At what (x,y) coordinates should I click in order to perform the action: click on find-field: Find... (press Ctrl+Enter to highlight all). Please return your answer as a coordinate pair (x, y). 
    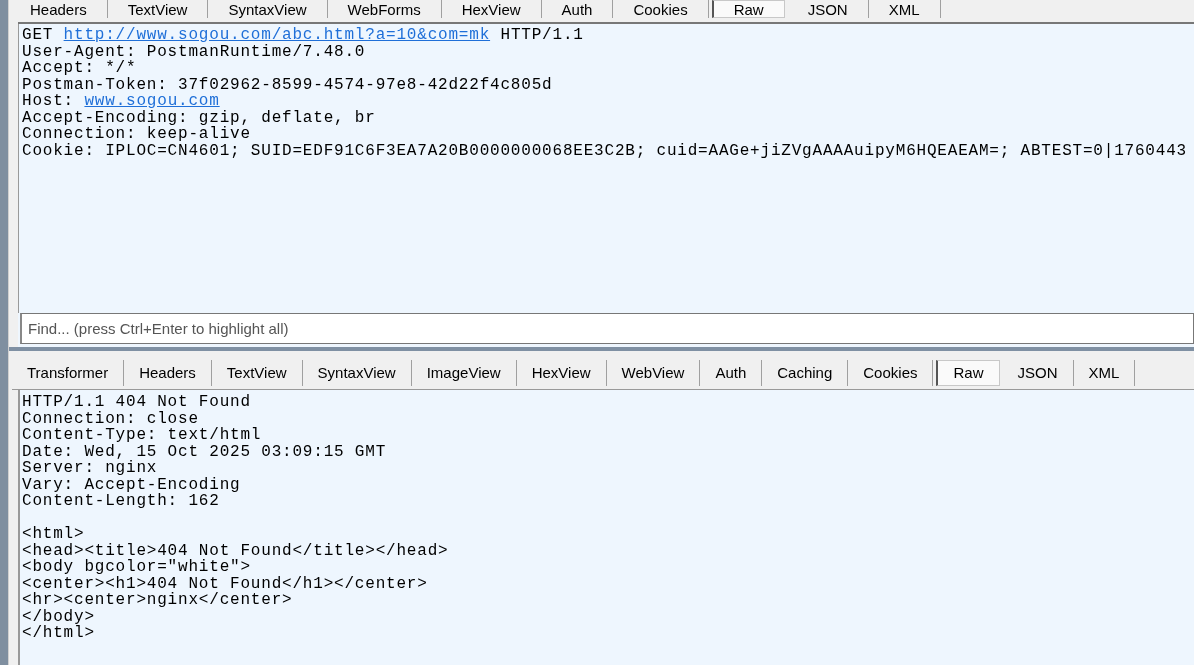
    Looking at the image, I should click on (607, 328).